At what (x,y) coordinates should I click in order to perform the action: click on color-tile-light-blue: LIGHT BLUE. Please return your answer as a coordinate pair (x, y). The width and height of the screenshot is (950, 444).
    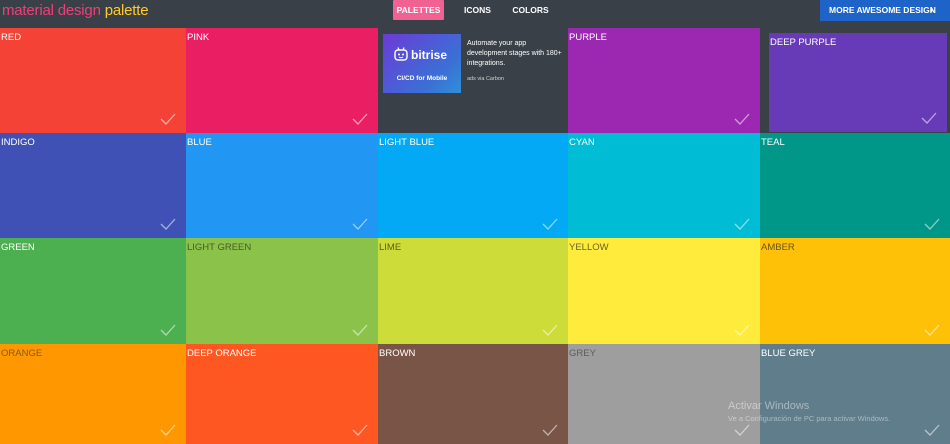
    Looking at the image, I should click on (473, 185).